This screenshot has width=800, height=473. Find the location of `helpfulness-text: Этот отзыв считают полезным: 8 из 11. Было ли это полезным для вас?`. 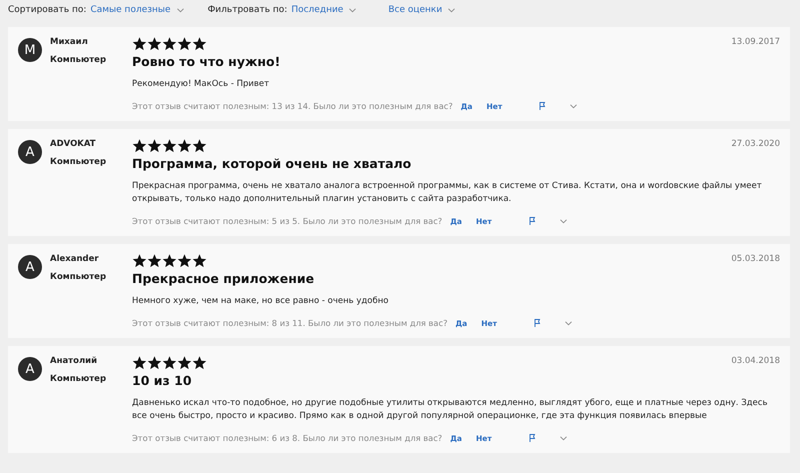

helpfulness-text: Этот отзыв считают полезным: 8 из 11. Было ли это полезным для вас? is located at coordinates (290, 323).